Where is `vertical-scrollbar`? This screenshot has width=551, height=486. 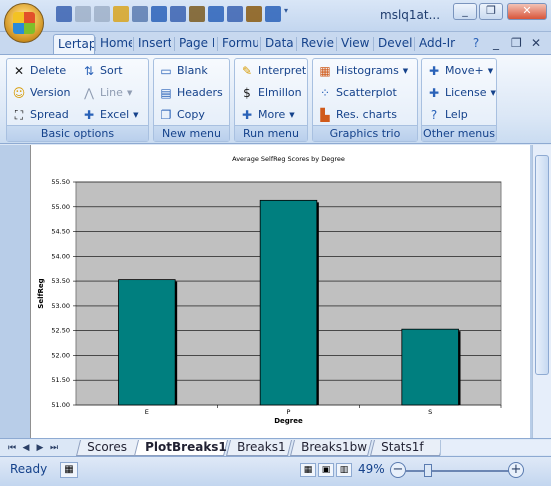 vertical-scrollbar is located at coordinates (541, 291).